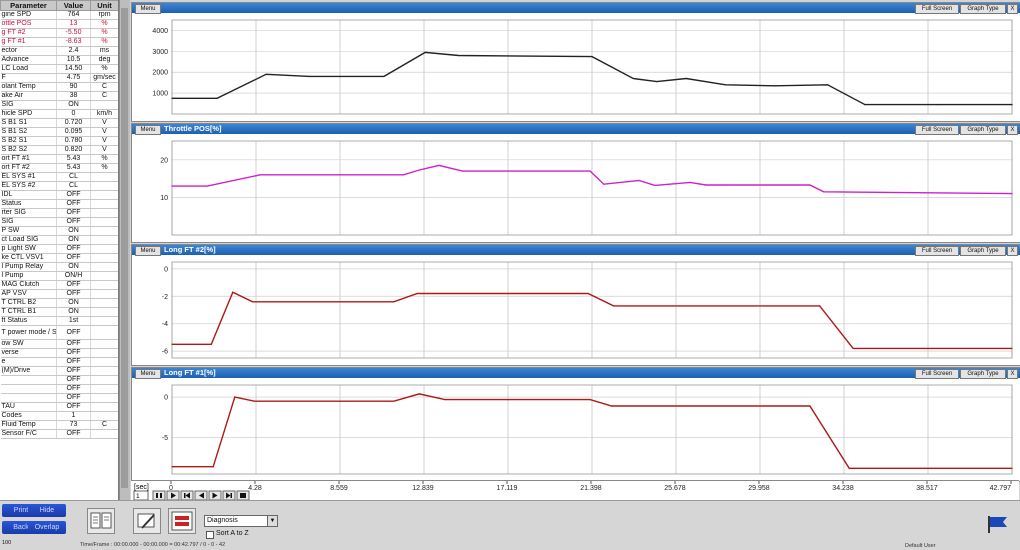 The width and height of the screenshot is (1020, 550). I want to click on table-row: EL SYS #2 CL, so click(59, 186).